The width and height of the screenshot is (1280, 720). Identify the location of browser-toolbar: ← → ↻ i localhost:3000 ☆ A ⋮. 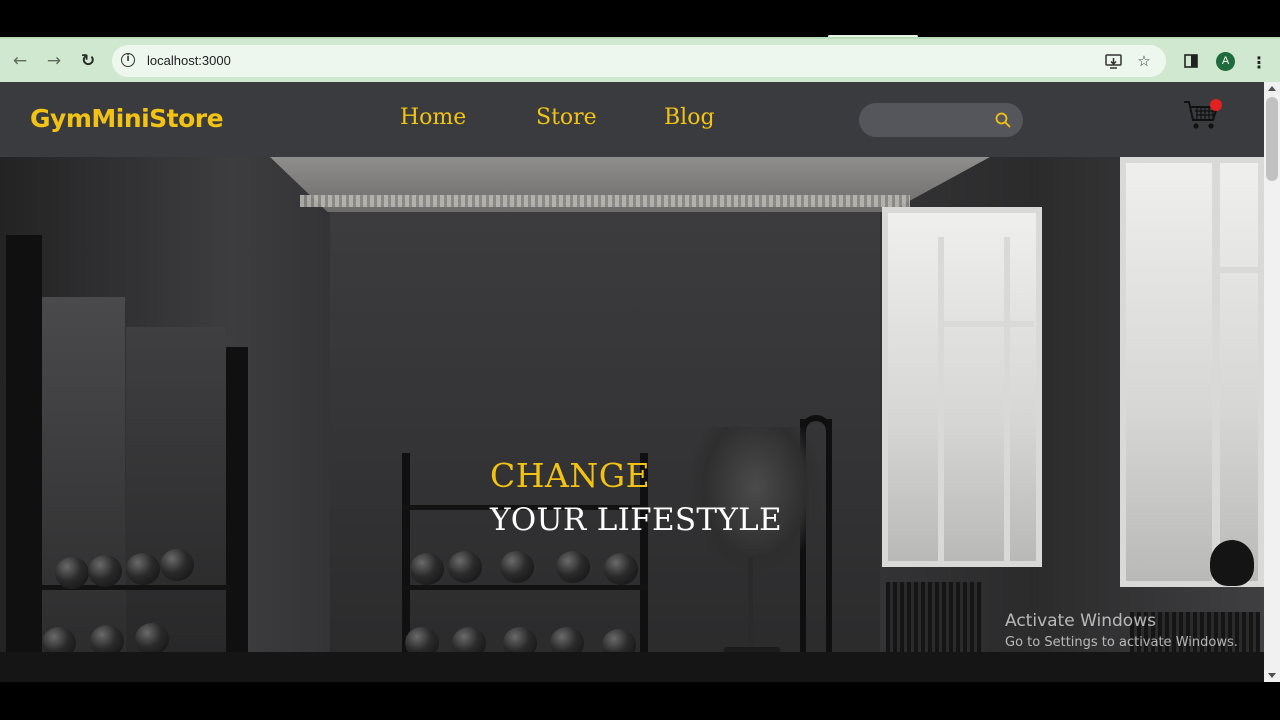
(640, 59).